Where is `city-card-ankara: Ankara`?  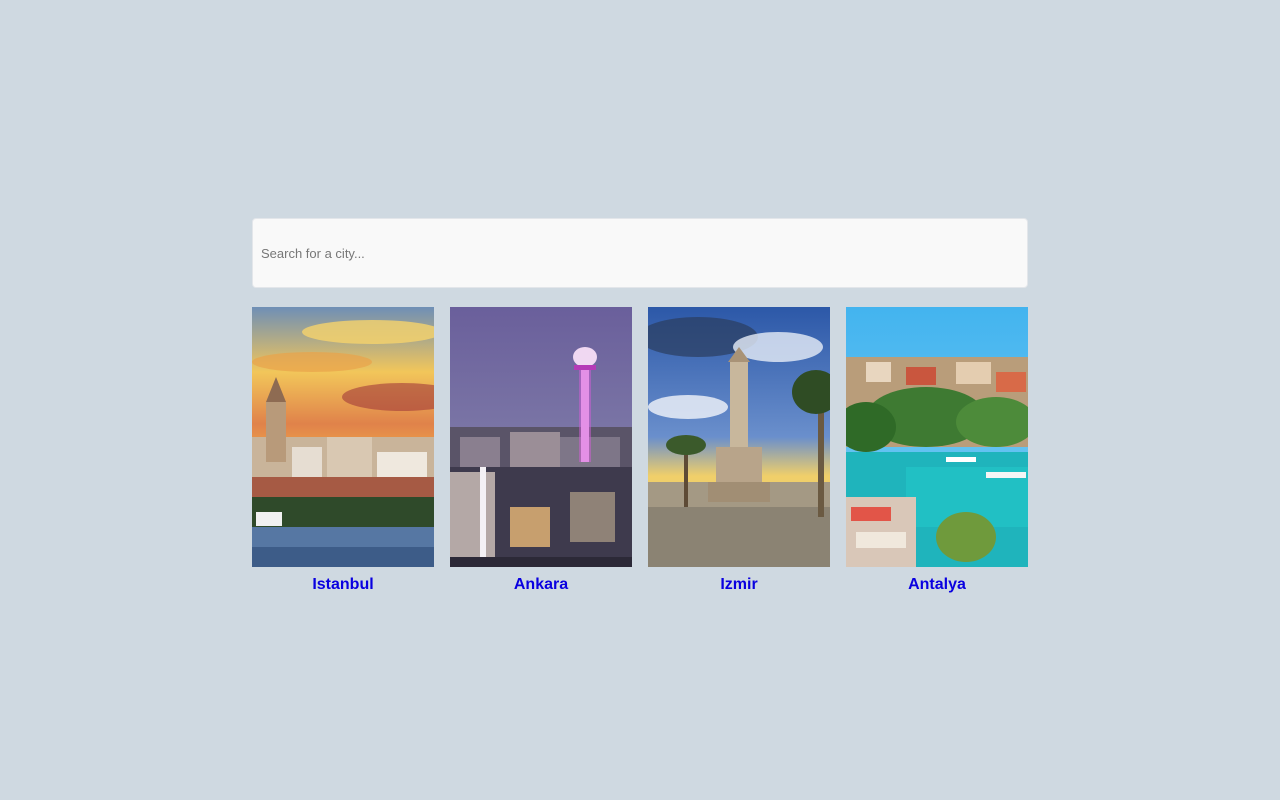
city-card-ankara: Ankara is located at coordinates (541, 450).